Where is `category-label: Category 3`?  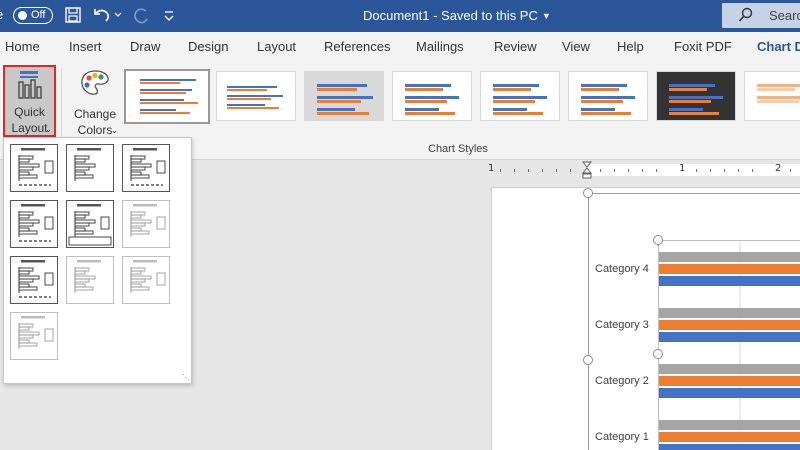 category-label: Category 3 is located at coordinates (622, 325).